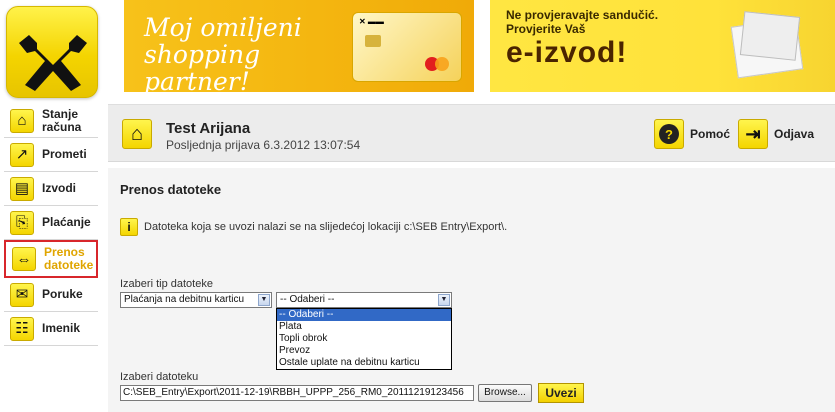 The width and height of the screenshot is (835, 412). Describe the element at coordinates (22, 154) in the screenshot. I see `trend-arrow-icon: ↗` at that location.